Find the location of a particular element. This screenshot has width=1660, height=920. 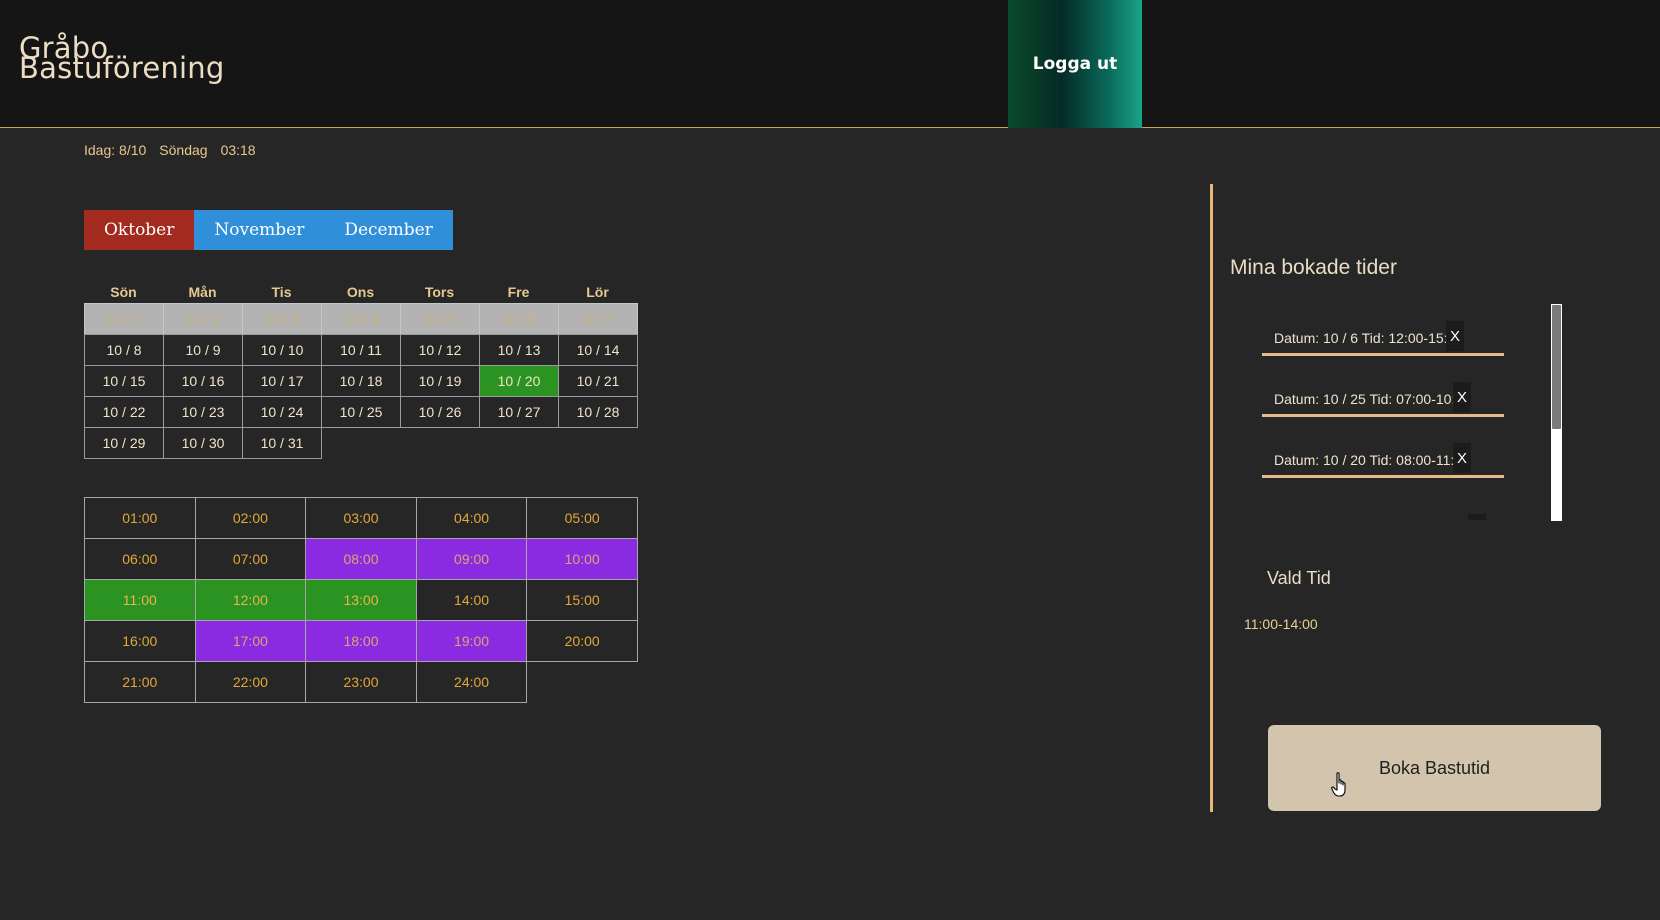

tab-november: November is located at coordinates (259, 230).